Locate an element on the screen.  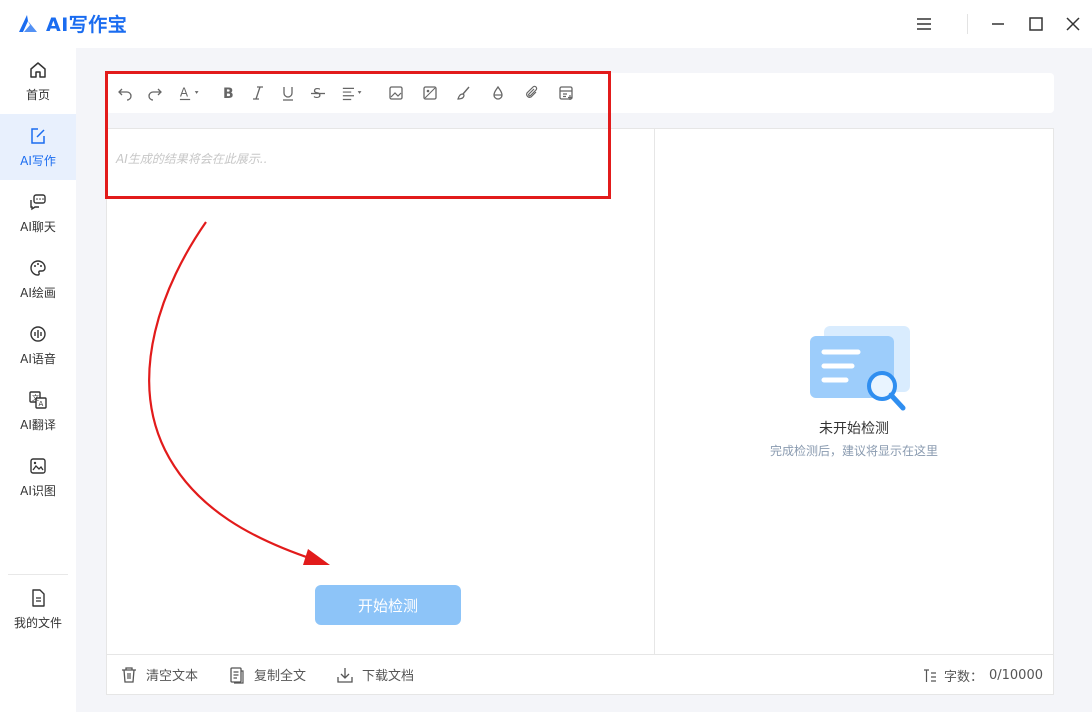
italic-icon is located at coordinates (258, 93).